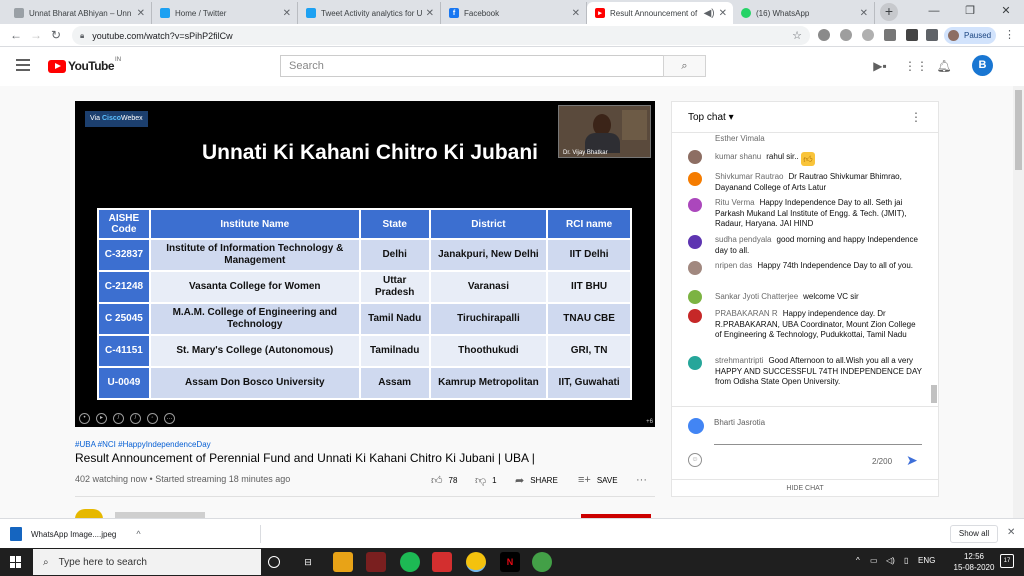 Image resolution: width=1024 pixels, height=576 pixels. Describe the element at coordinates (740, 422) in the screenshot. I see `current-user-name: Bharti Jasrotia` at that location.